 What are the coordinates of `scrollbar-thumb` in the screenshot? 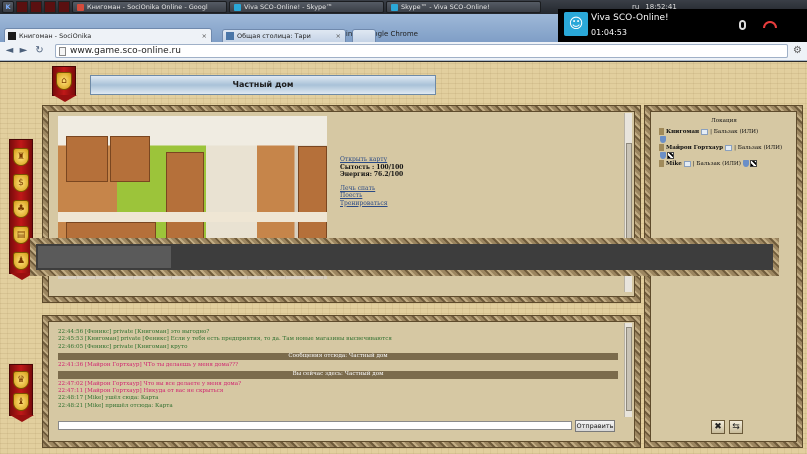 It's located at (629, 369).